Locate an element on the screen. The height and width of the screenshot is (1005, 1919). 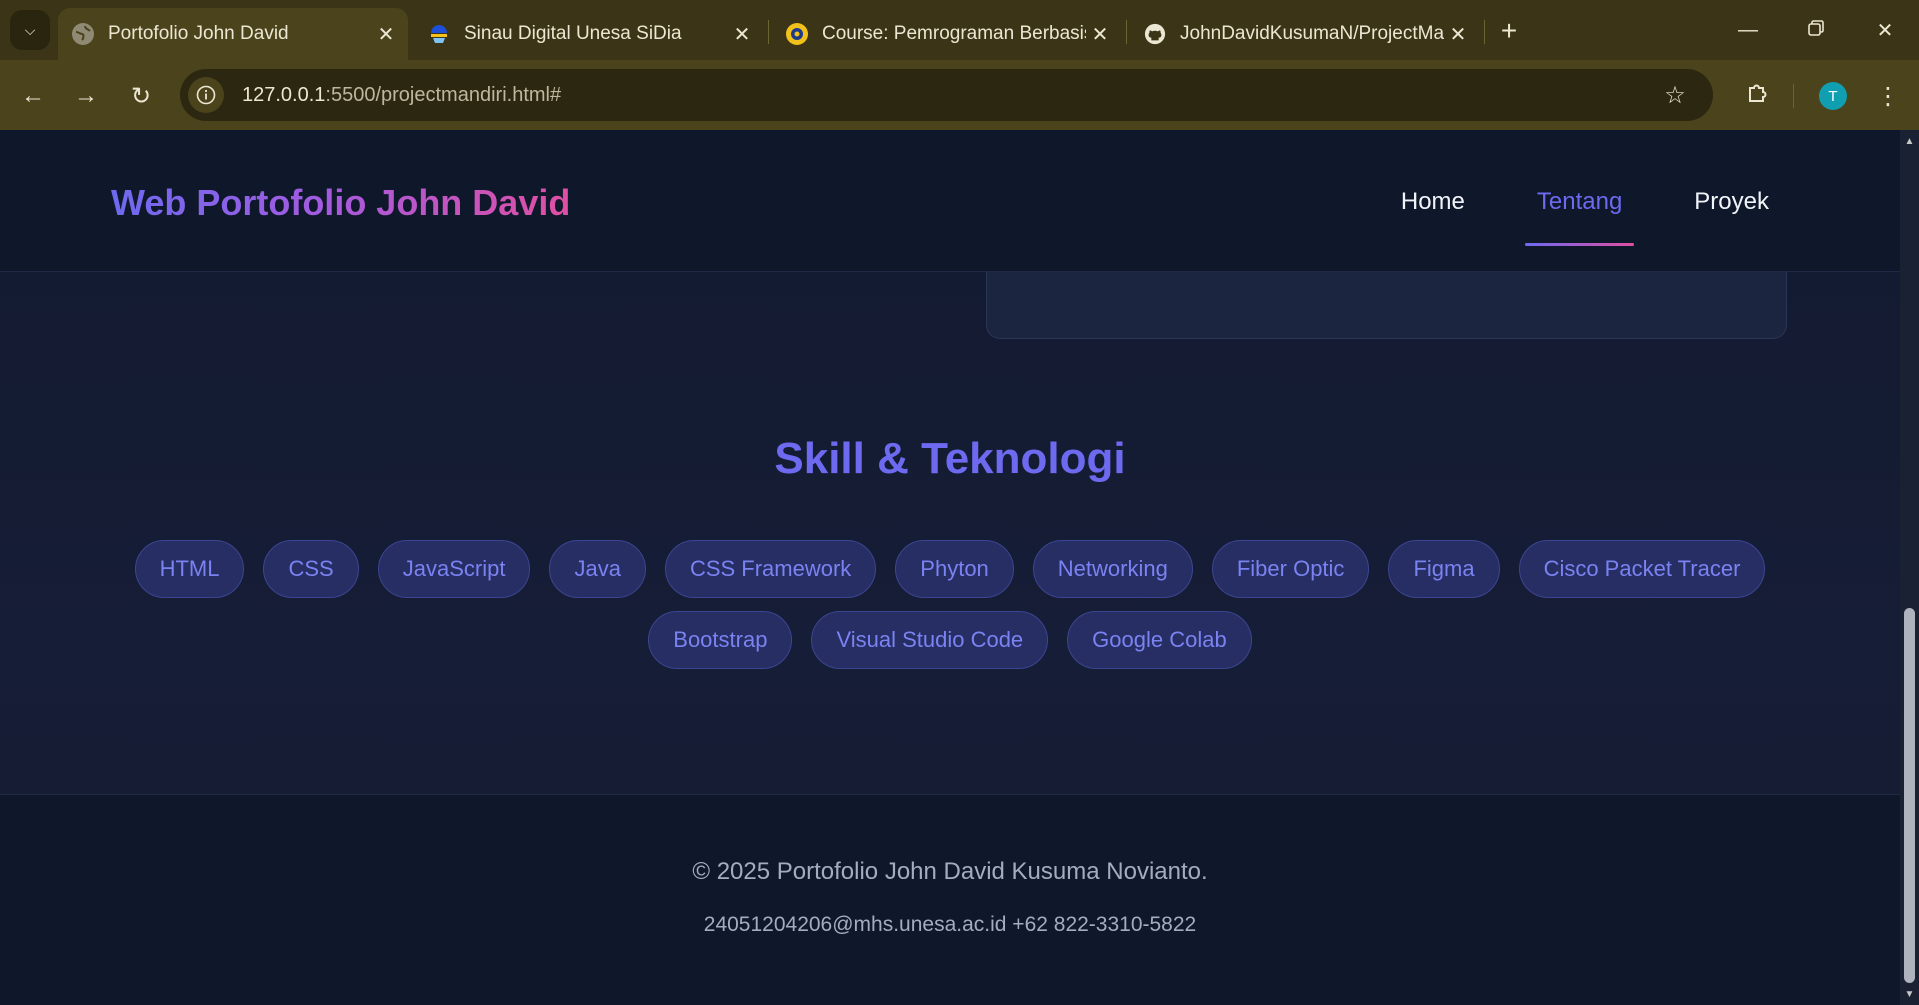
arrow-right-icon: → is located at coordinates (86, 95).